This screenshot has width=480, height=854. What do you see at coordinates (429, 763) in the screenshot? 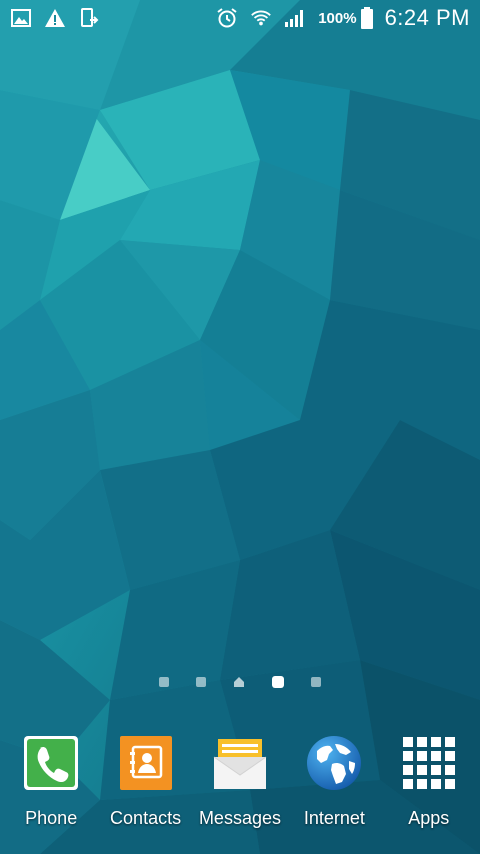
I see `apps-grid-icon` at bounding box center [429, 763].